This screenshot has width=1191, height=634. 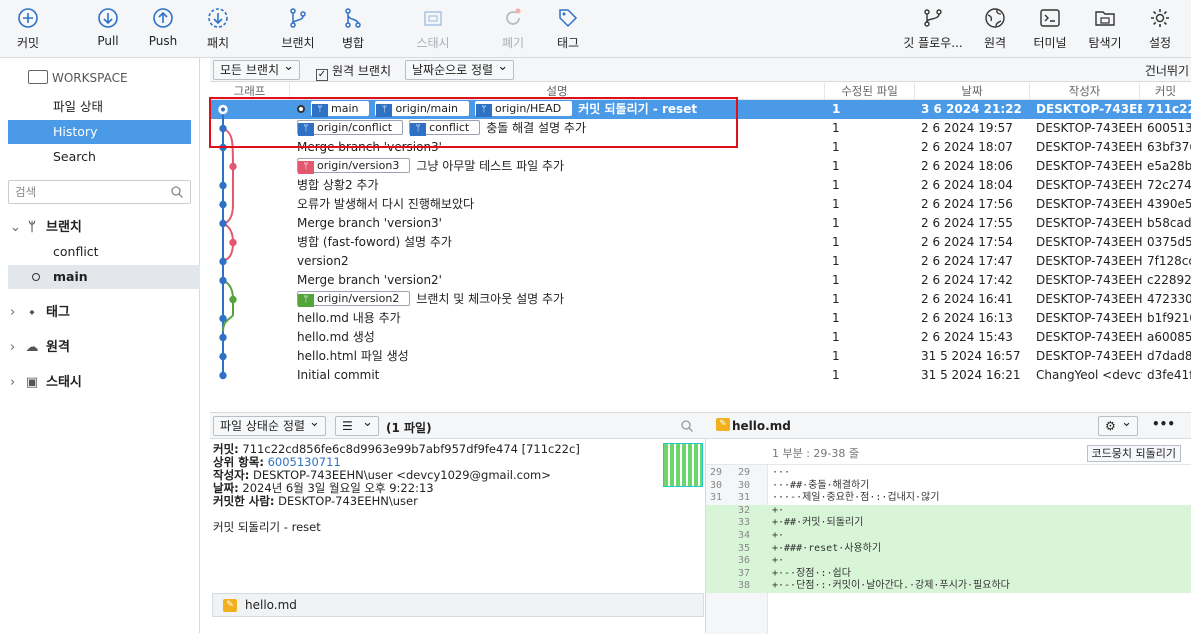 I want to click on sidebar-search-input: 검색, so click(x=99, y=192).